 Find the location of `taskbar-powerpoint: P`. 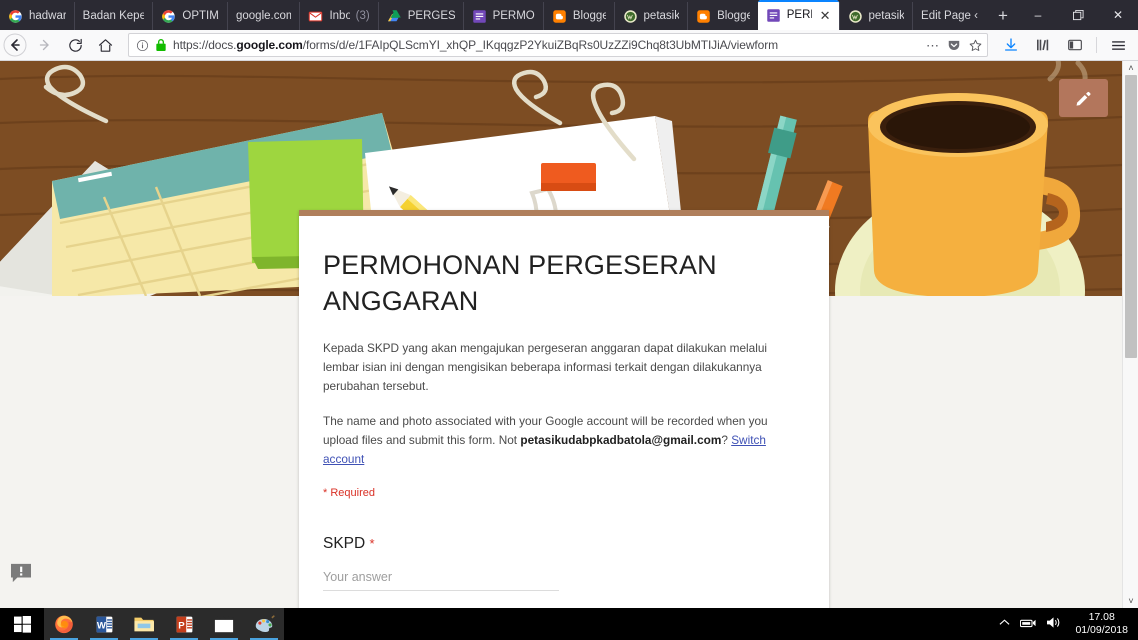

taskbar-powerpoint: P is located at coordinates (184, 624).